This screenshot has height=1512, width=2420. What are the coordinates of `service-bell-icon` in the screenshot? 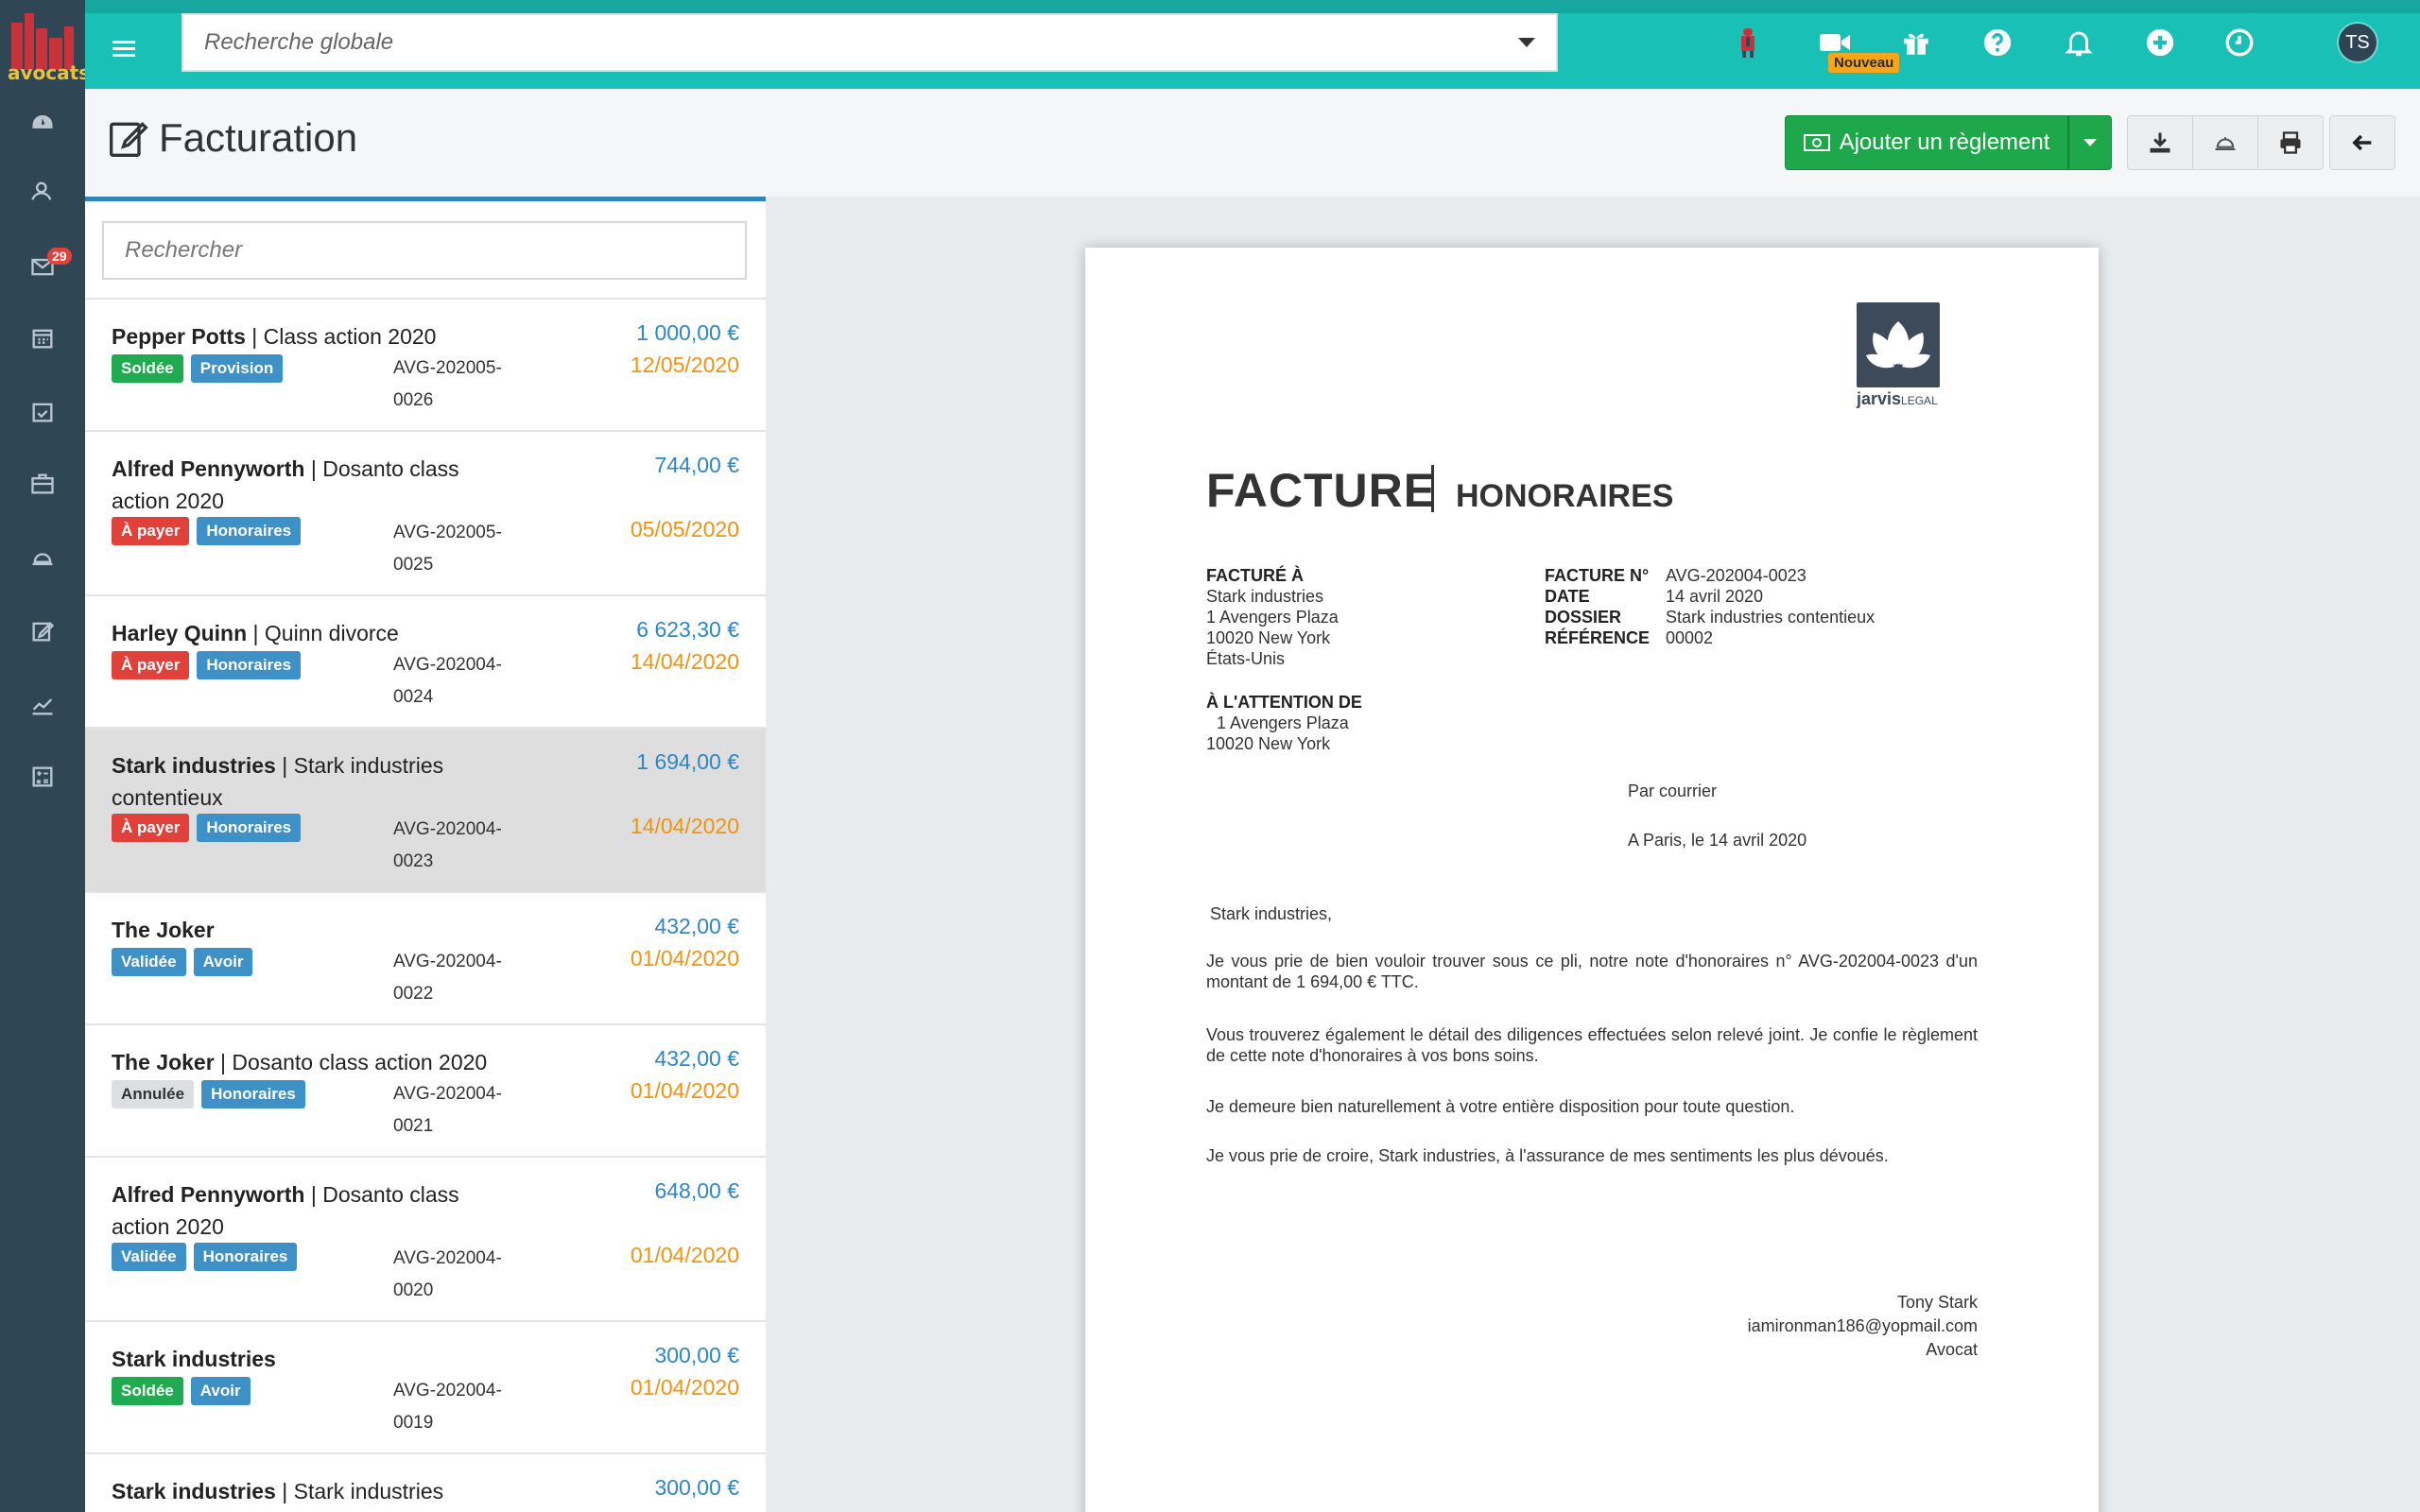 It's located at (2225, 144).